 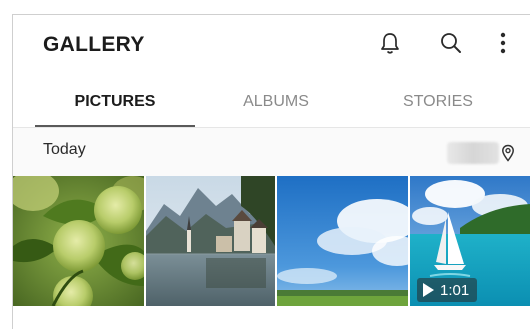 I want to click on search-icon, so click(x=451, y=45).